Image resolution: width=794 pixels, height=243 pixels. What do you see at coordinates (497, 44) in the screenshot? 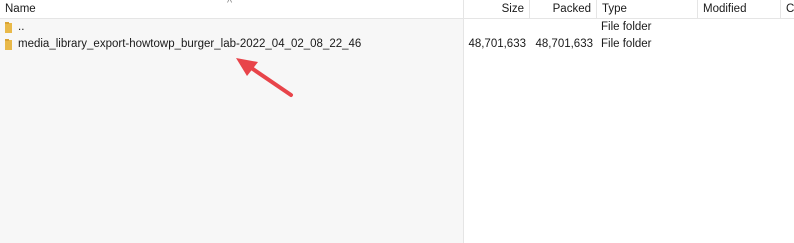
I see `list-item-size: 48,701,633` at bounding box center [497, 44].